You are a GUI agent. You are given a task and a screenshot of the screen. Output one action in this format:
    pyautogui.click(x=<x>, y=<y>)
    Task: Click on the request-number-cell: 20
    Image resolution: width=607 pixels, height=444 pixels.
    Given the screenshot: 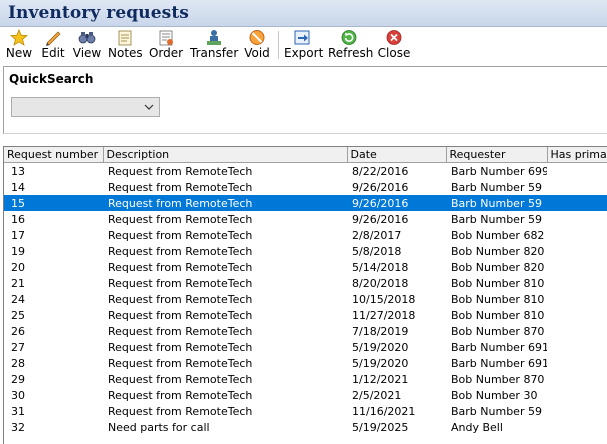 What is the action you would take?
    pyautogui.click(x=18, y=267)
    